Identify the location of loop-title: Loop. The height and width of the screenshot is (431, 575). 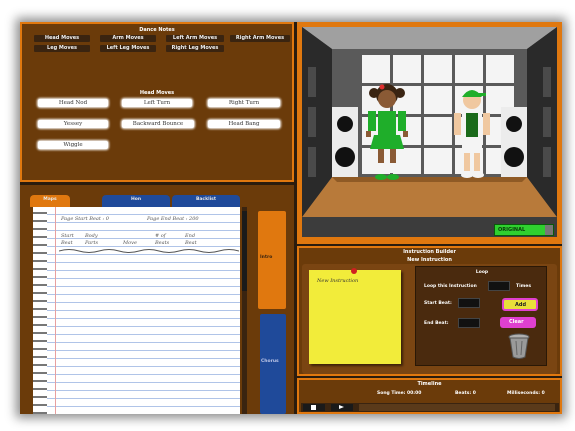
(482, 272).